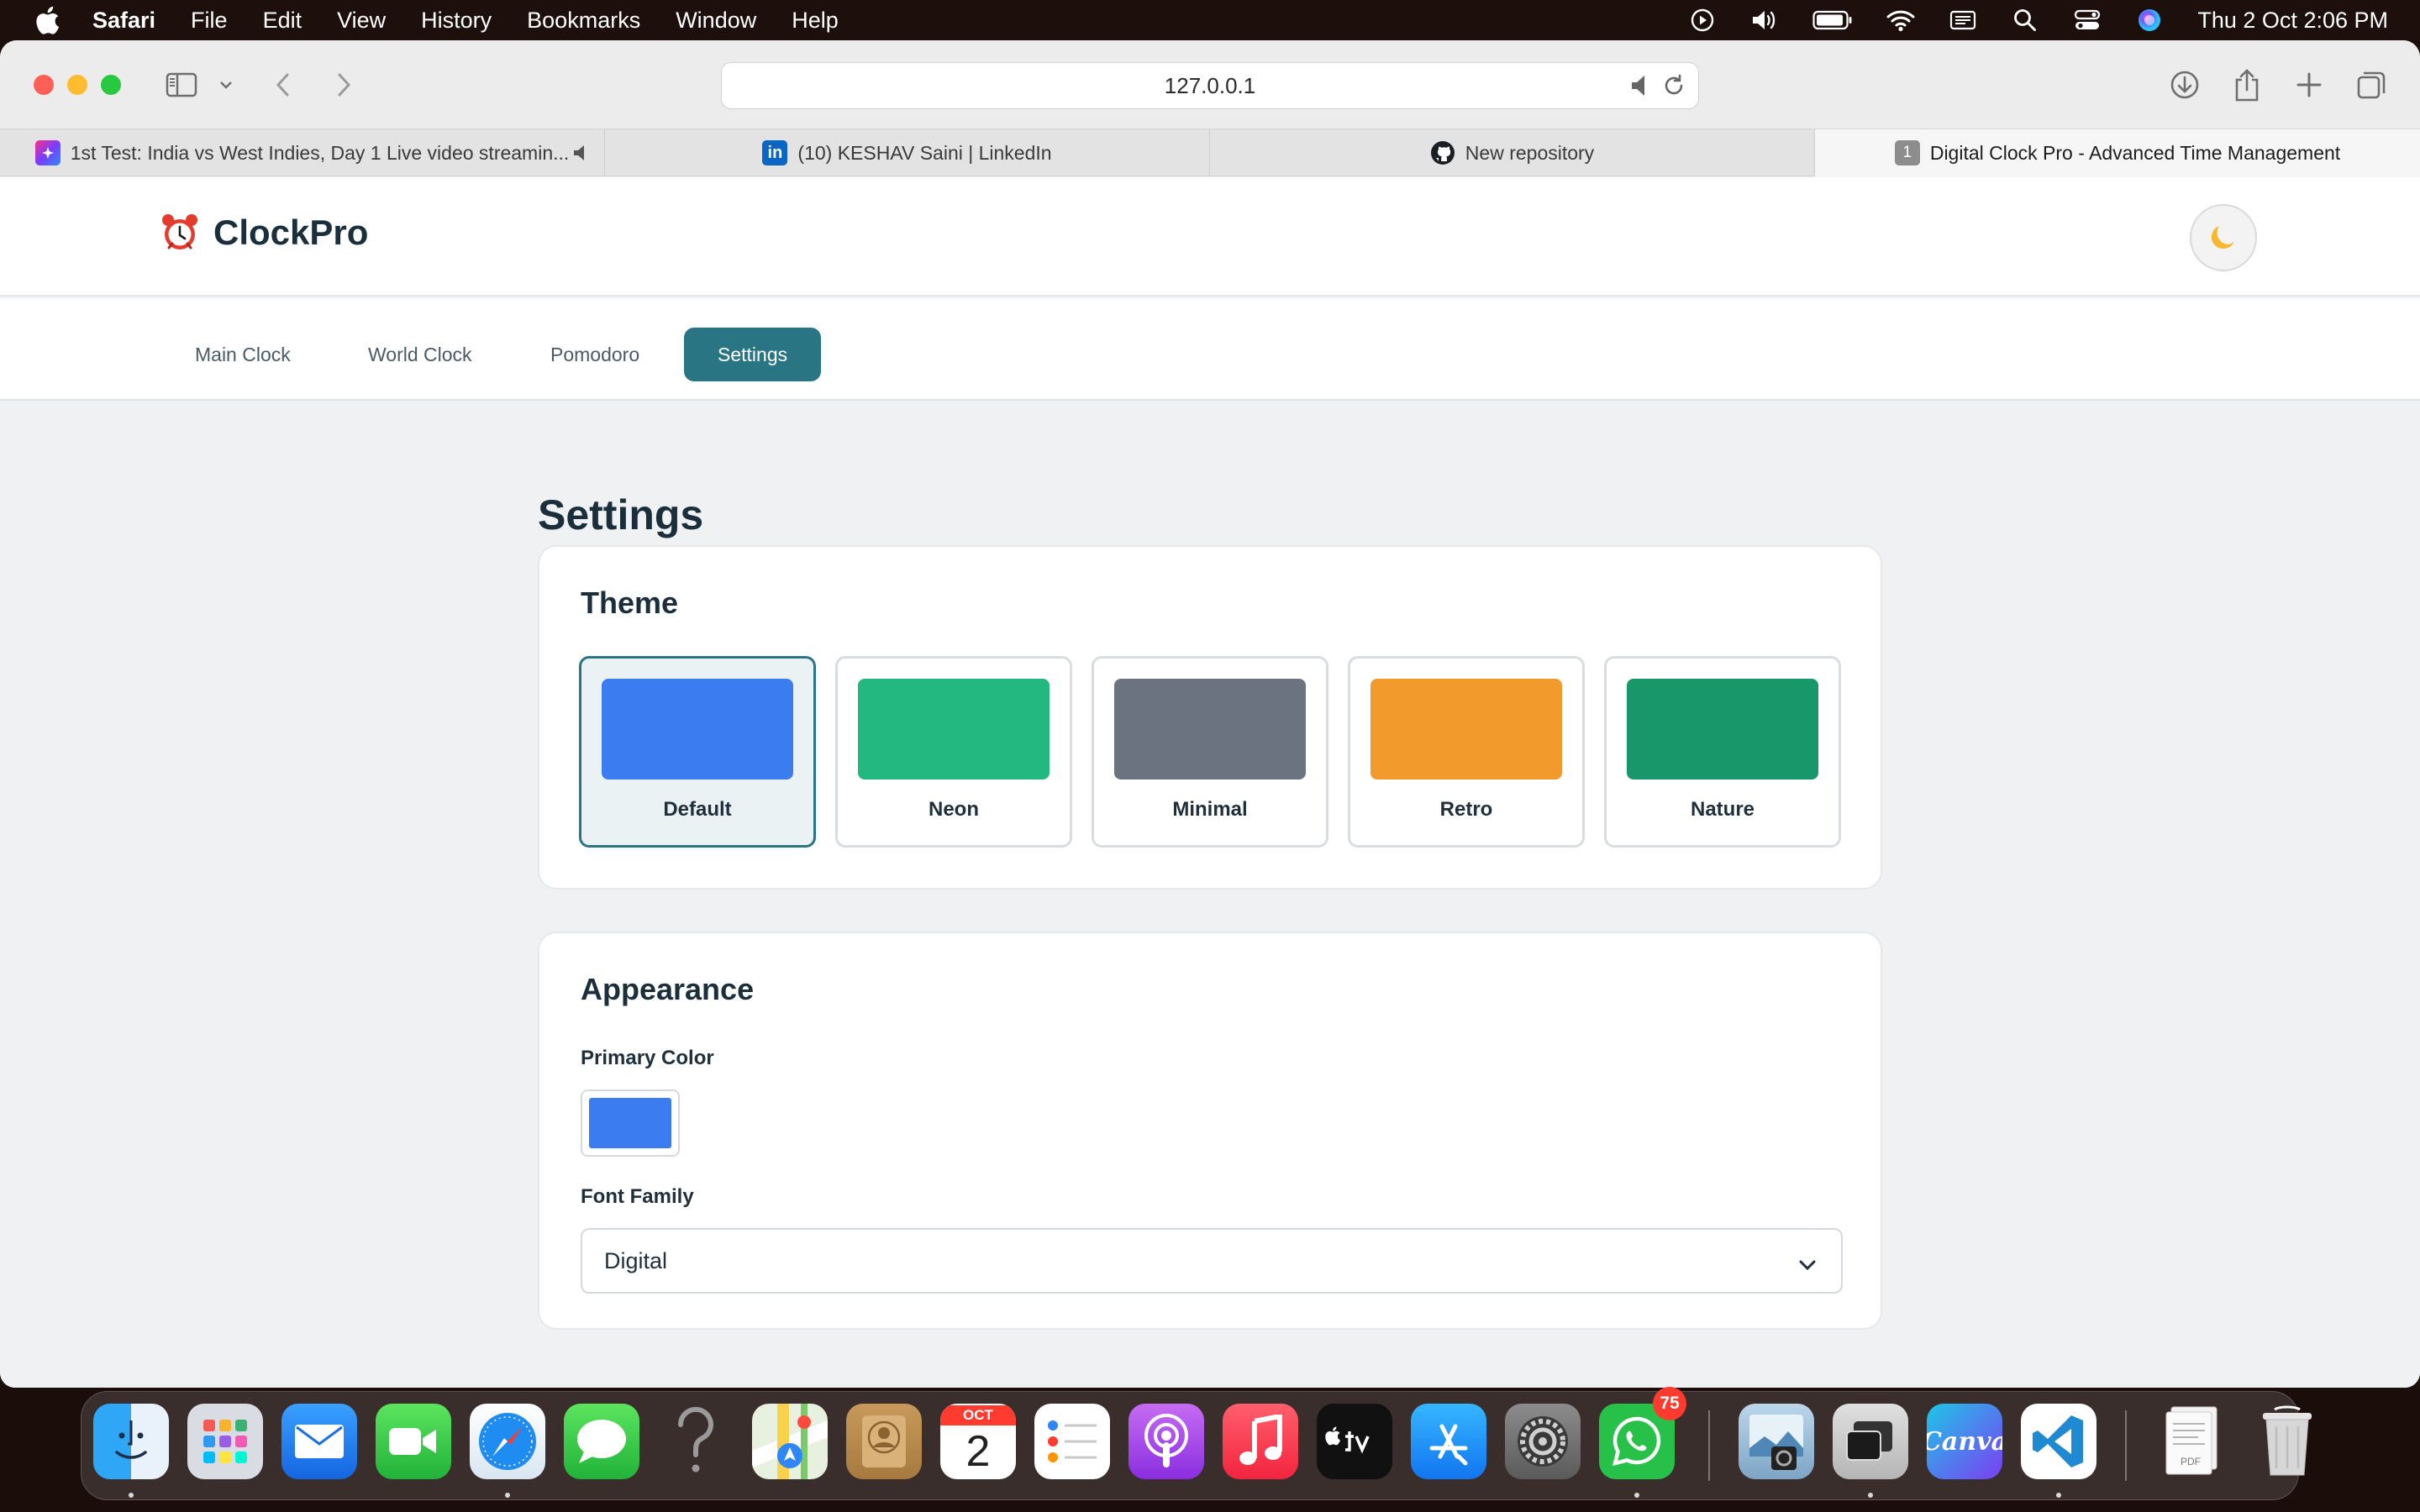 Image resolution: width=2420 pixels, height=1512 pixels. I want to click on dock-separator, so click(2126, 1445).